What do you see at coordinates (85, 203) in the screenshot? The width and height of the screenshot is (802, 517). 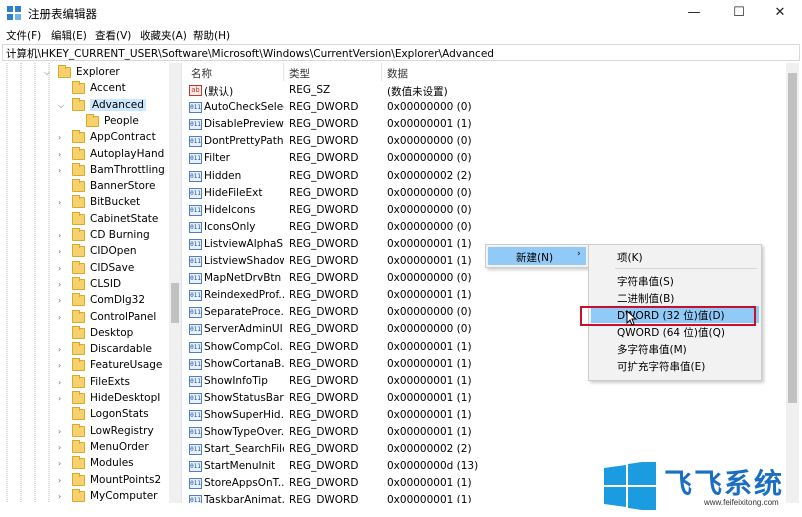 I see `tree-node: › BitBucket` at bounding box center [85, 203].